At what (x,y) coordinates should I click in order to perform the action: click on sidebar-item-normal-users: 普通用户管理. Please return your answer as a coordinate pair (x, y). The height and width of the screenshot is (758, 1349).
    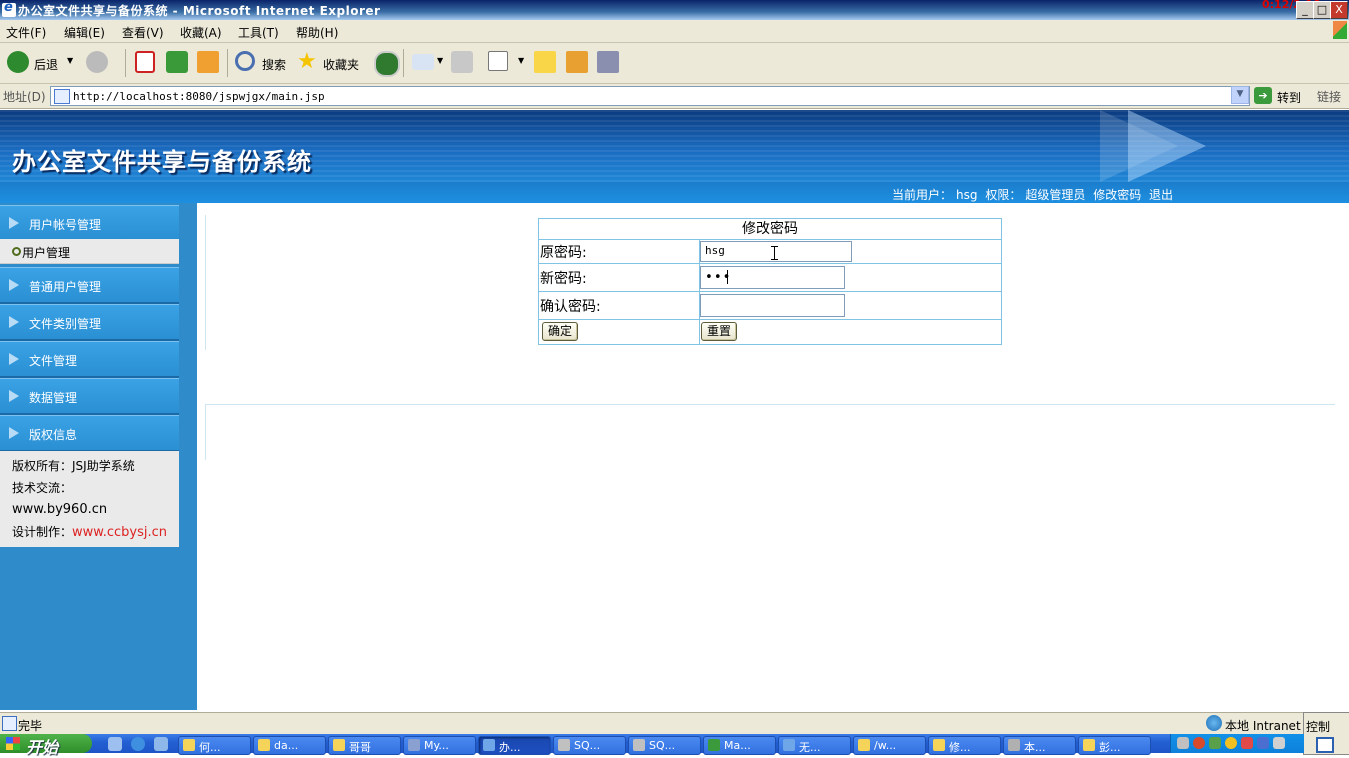
    Looking at the image, I should click on (89, 285).